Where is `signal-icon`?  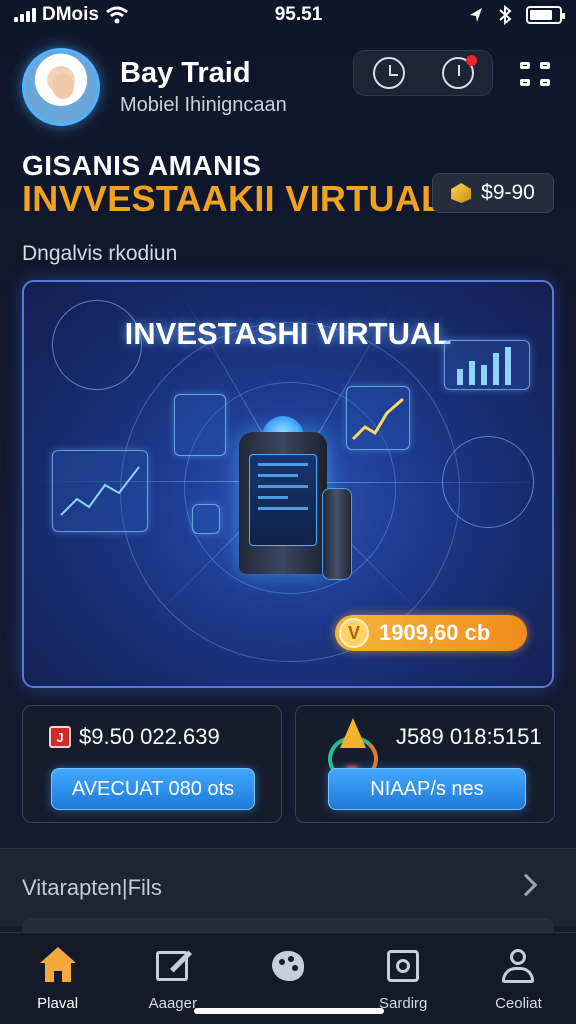 signal-icon is located at coordinates (25, 15).